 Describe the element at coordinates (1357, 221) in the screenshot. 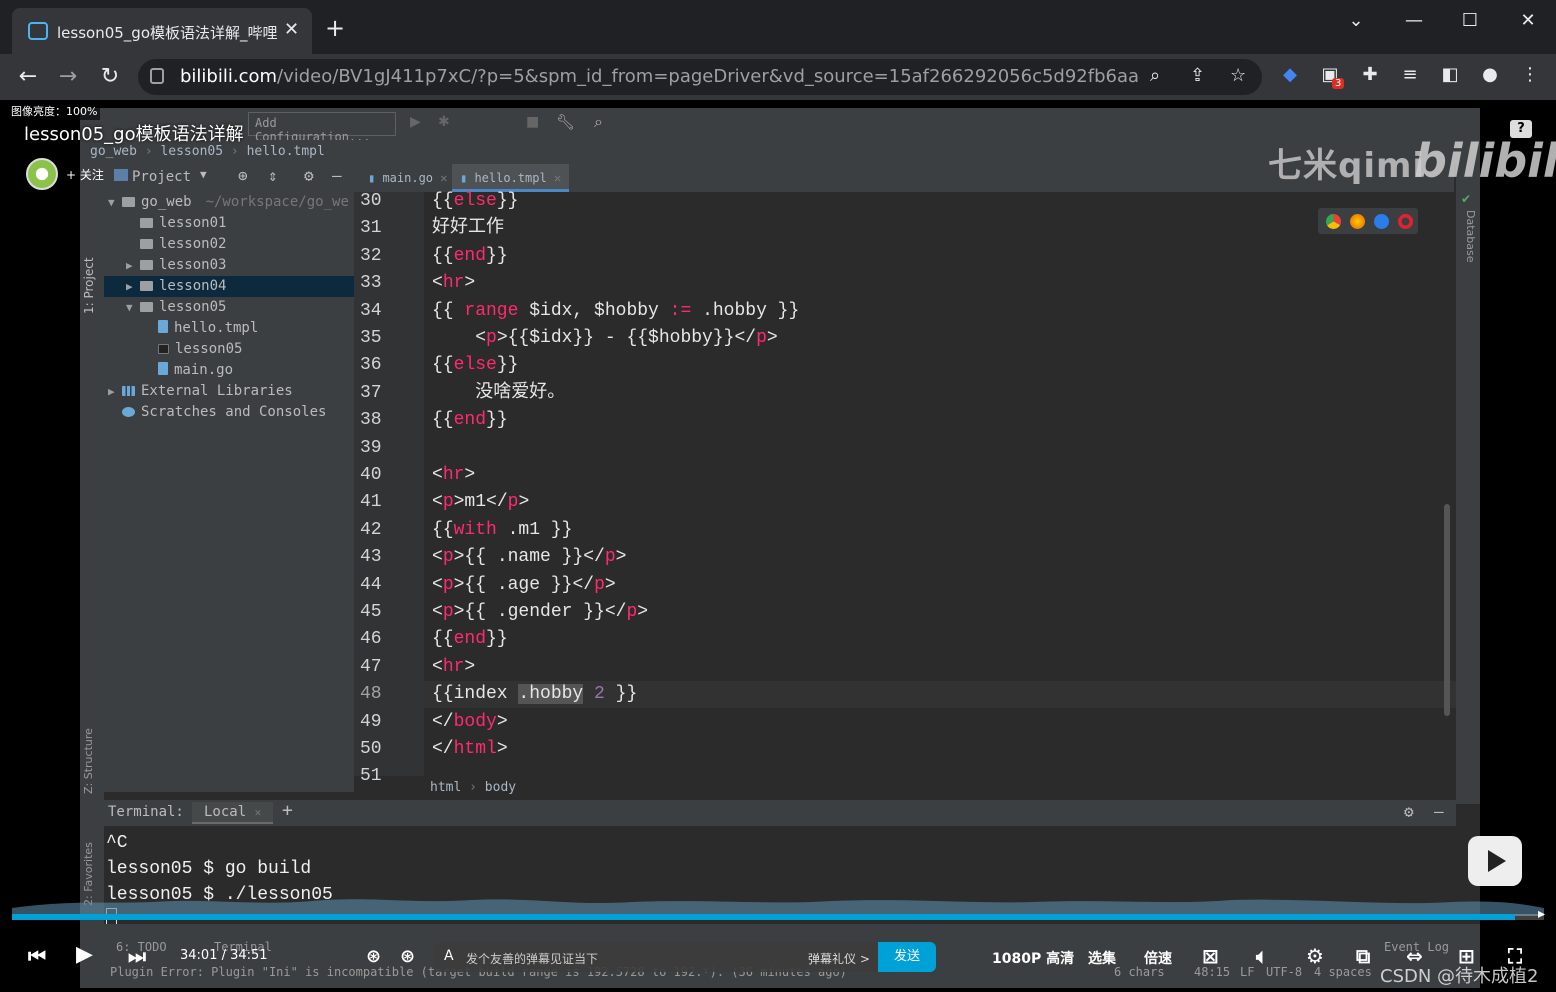

I see `firefox-icon` at that location.